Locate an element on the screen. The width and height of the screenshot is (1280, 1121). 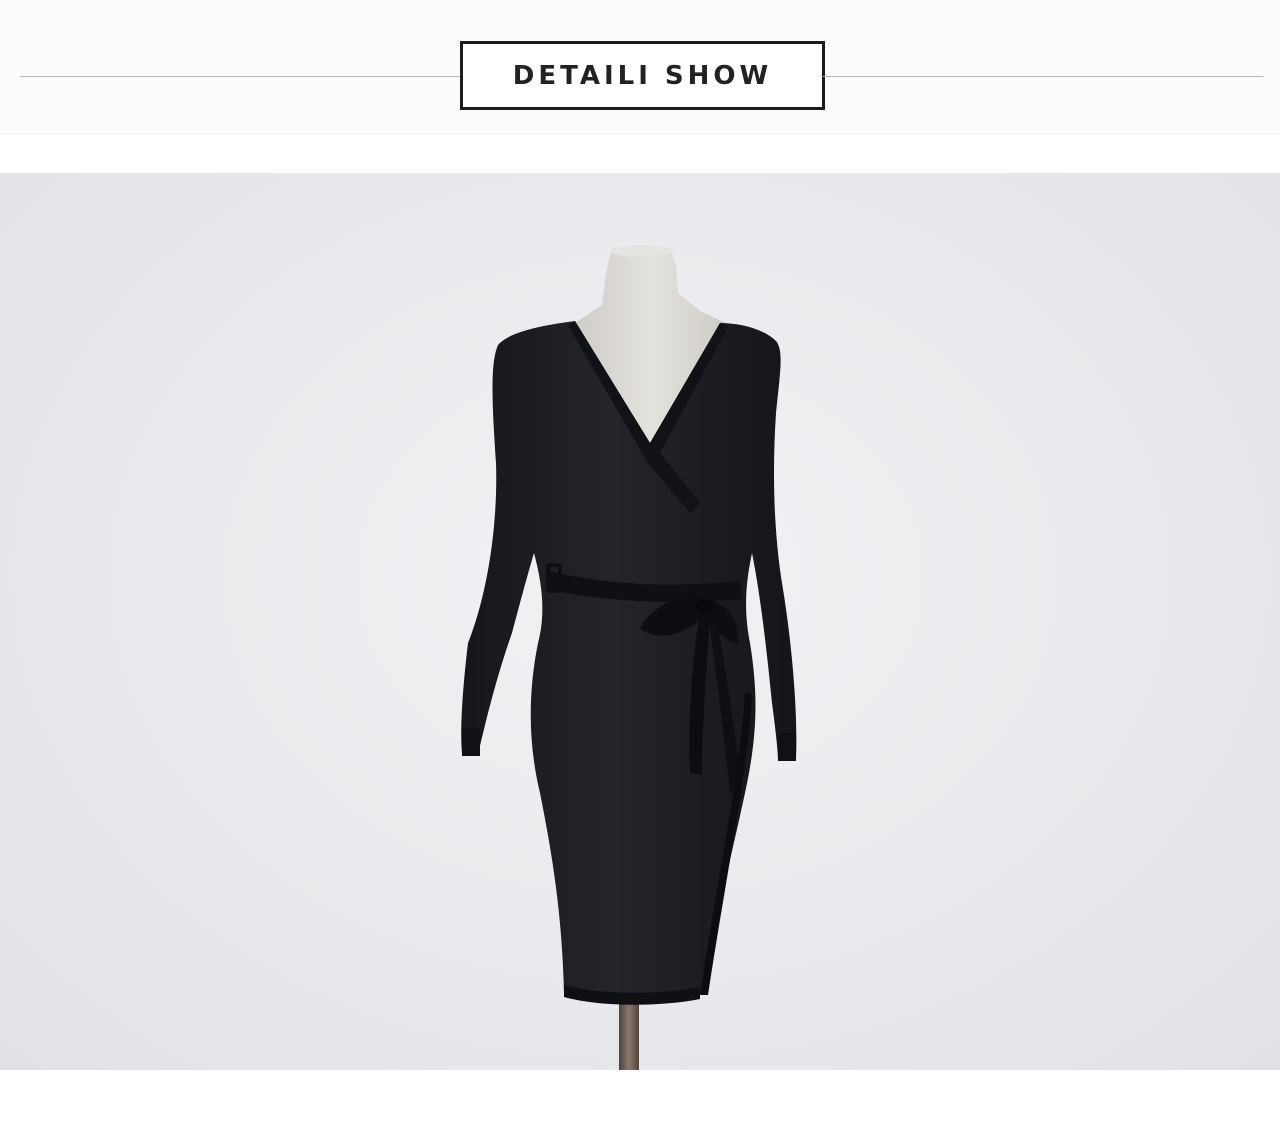
right-sleeve-cuff is located at coordinates (787, 747).